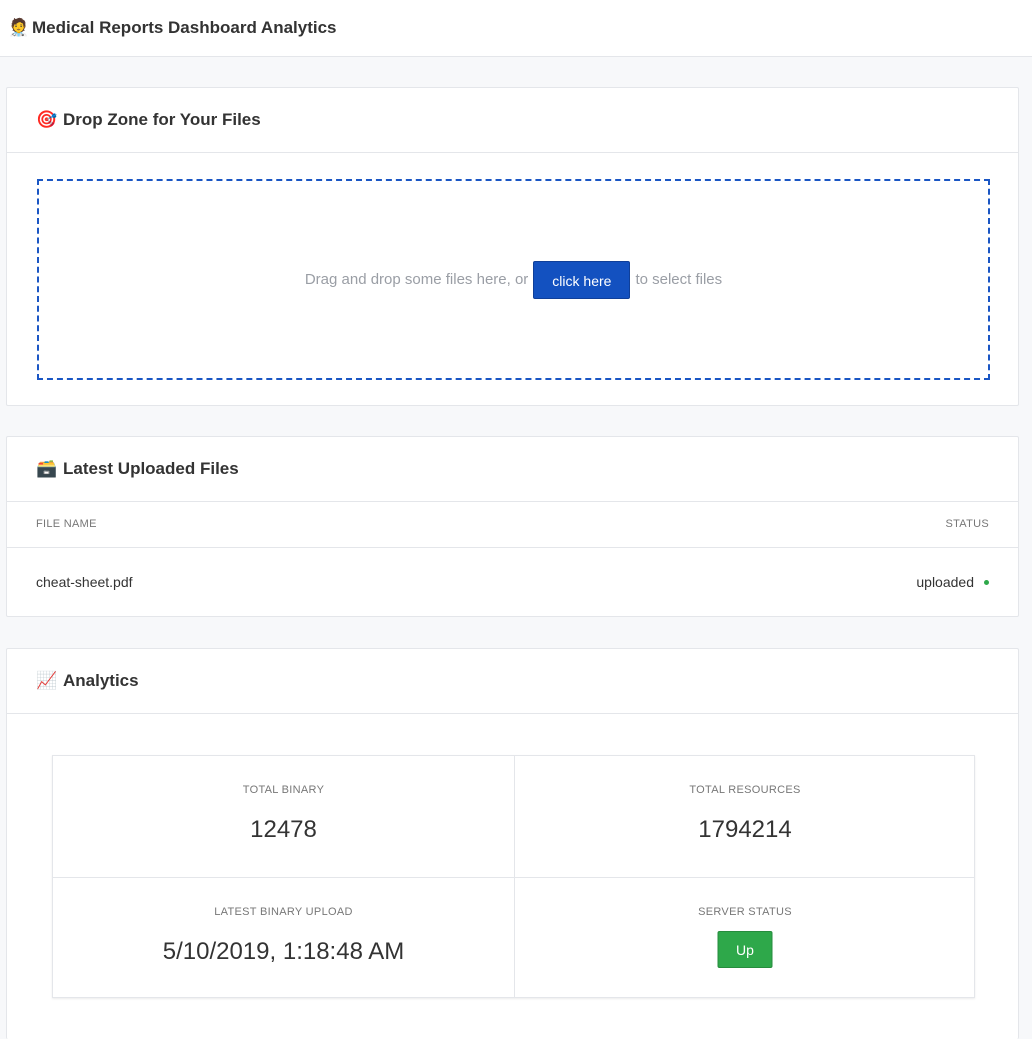 This screenshot has width=1032, height=1039. I want to click on stat-total-resources: TOTAL RESOURCES 1794214, so click(744, 816).